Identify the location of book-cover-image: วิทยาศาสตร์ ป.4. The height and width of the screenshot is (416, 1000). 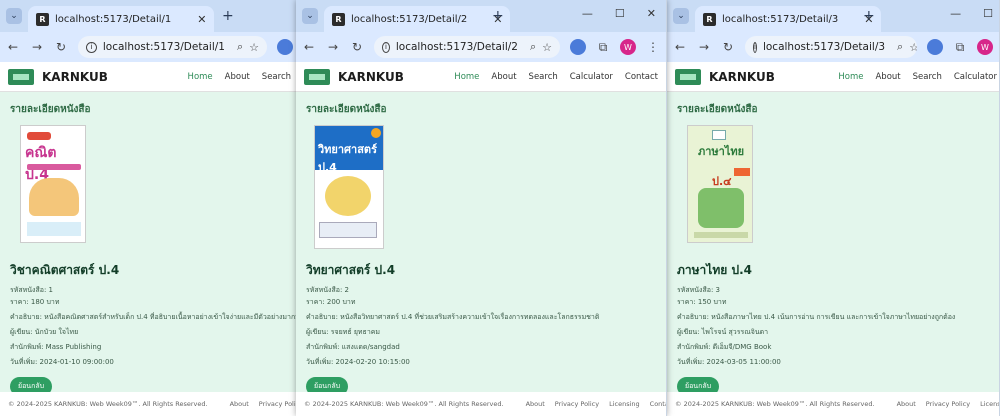
(349, 187).